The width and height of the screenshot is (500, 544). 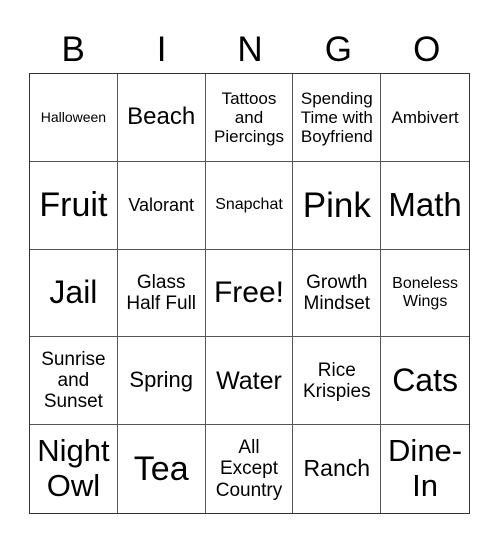 What do you see at coordinates (73, 49) in the screenshot?
I see `header-letter-b: B` at bounding box center [73, 49].